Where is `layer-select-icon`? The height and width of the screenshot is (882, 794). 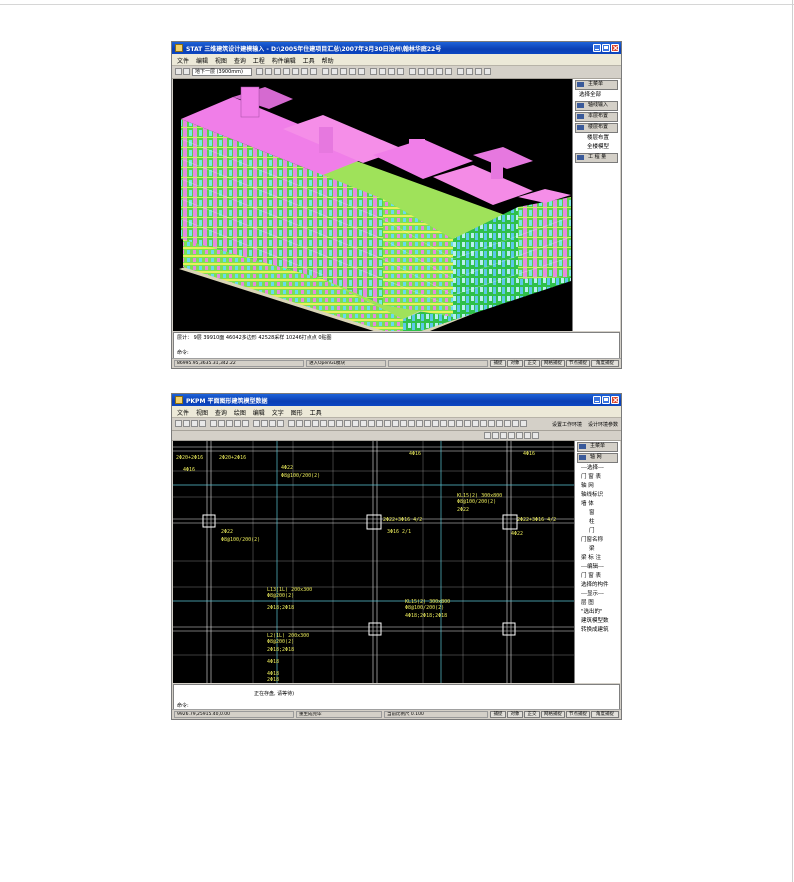 layer-select-icon is located at coordinates (487, 435).